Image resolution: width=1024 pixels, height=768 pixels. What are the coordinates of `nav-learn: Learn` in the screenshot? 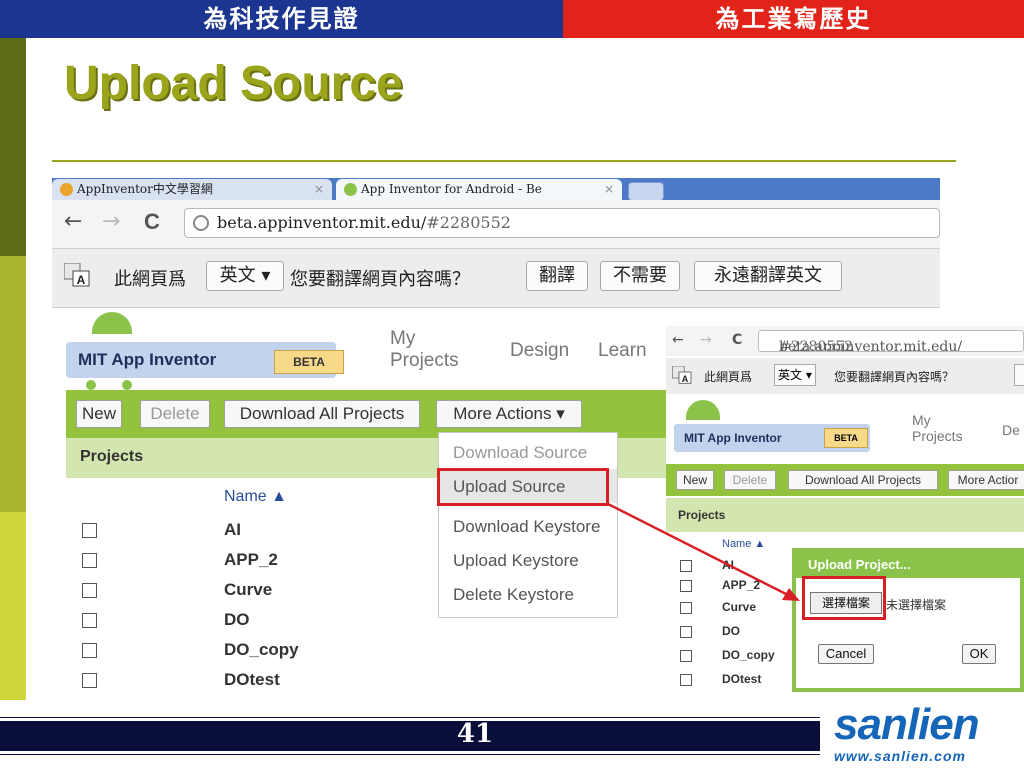 It's located at (622, 351).